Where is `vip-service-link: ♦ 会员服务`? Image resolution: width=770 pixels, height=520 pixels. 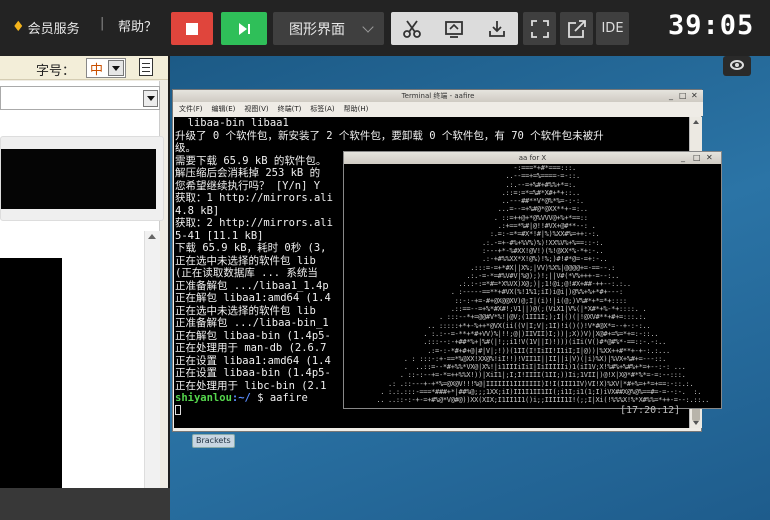
vip-service-link: ♦ 会员服务 is located at coordinates (46, 27).